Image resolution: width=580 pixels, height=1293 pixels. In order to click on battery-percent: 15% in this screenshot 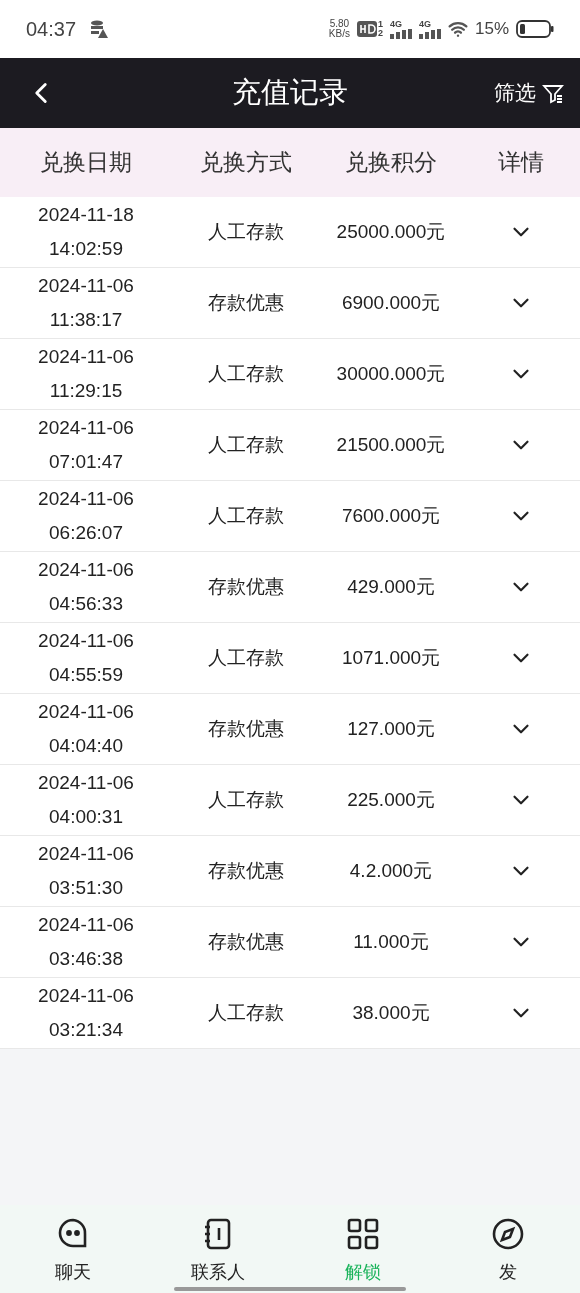, I will do `click(491, 29)`.